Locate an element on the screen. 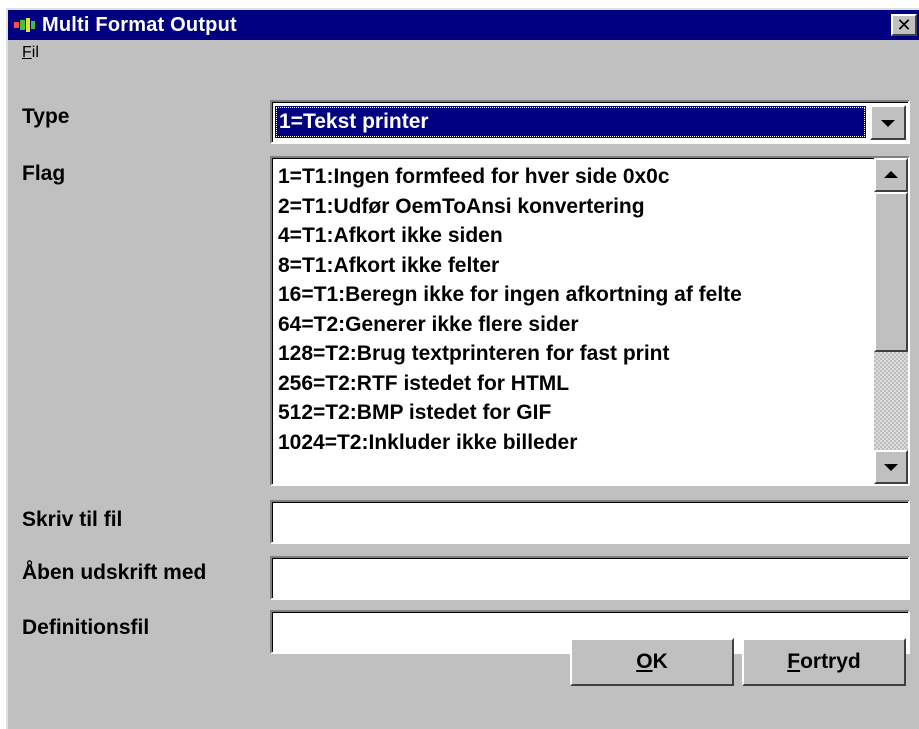 Image resolution: width=919 pixels, height=729 pixels. ok-button: OK is located at coordinates (652, 662).